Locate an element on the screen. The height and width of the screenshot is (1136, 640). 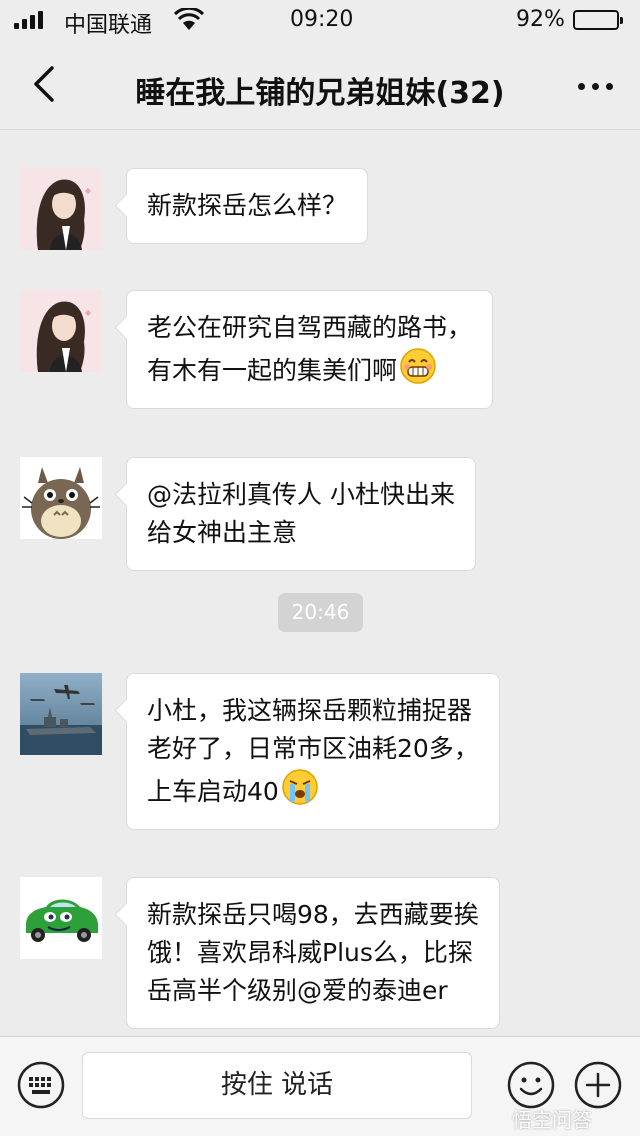
message-text: @法拉利真传人 小杜快出来 给女神出主意 is located at coordinates (301, 513).